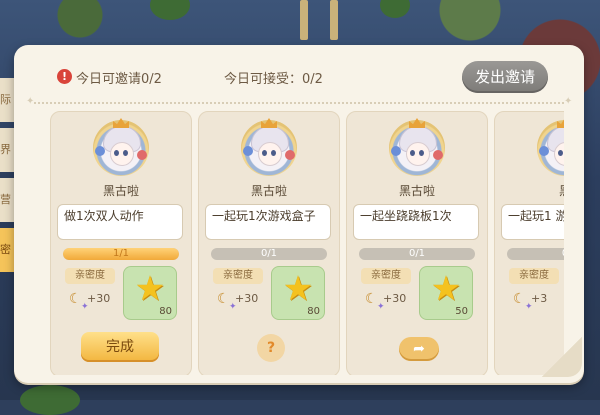  Describe the element at coordinates (273, 79) in the screenshot. I see `accept-count-text: 今日可接受：0/2` at that location.